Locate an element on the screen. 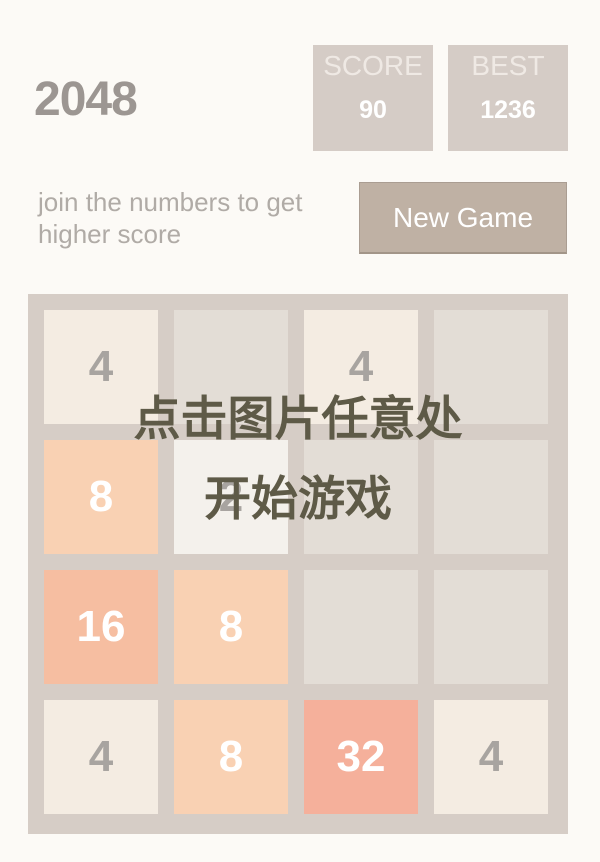  tagline: join the numbers to get higher score is located at coordinates (170, 218).